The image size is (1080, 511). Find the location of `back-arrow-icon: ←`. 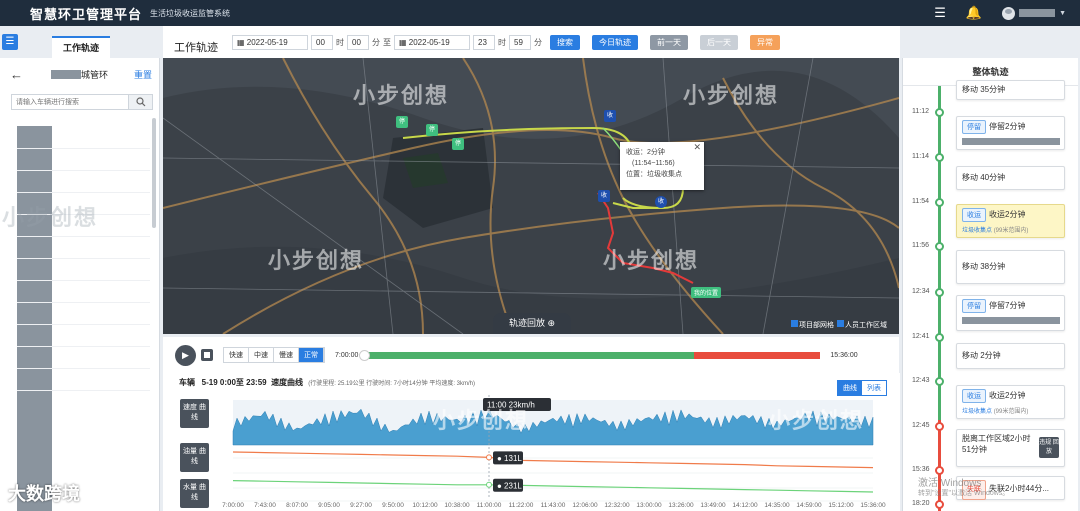

back-arrow-icon: ← is located at coordinates (16, 74).